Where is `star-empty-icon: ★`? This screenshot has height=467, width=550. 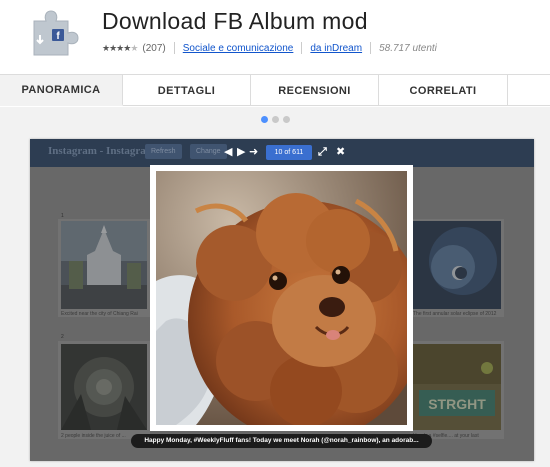
star-empty-icon: ★ is located at coordinates (134, 47).